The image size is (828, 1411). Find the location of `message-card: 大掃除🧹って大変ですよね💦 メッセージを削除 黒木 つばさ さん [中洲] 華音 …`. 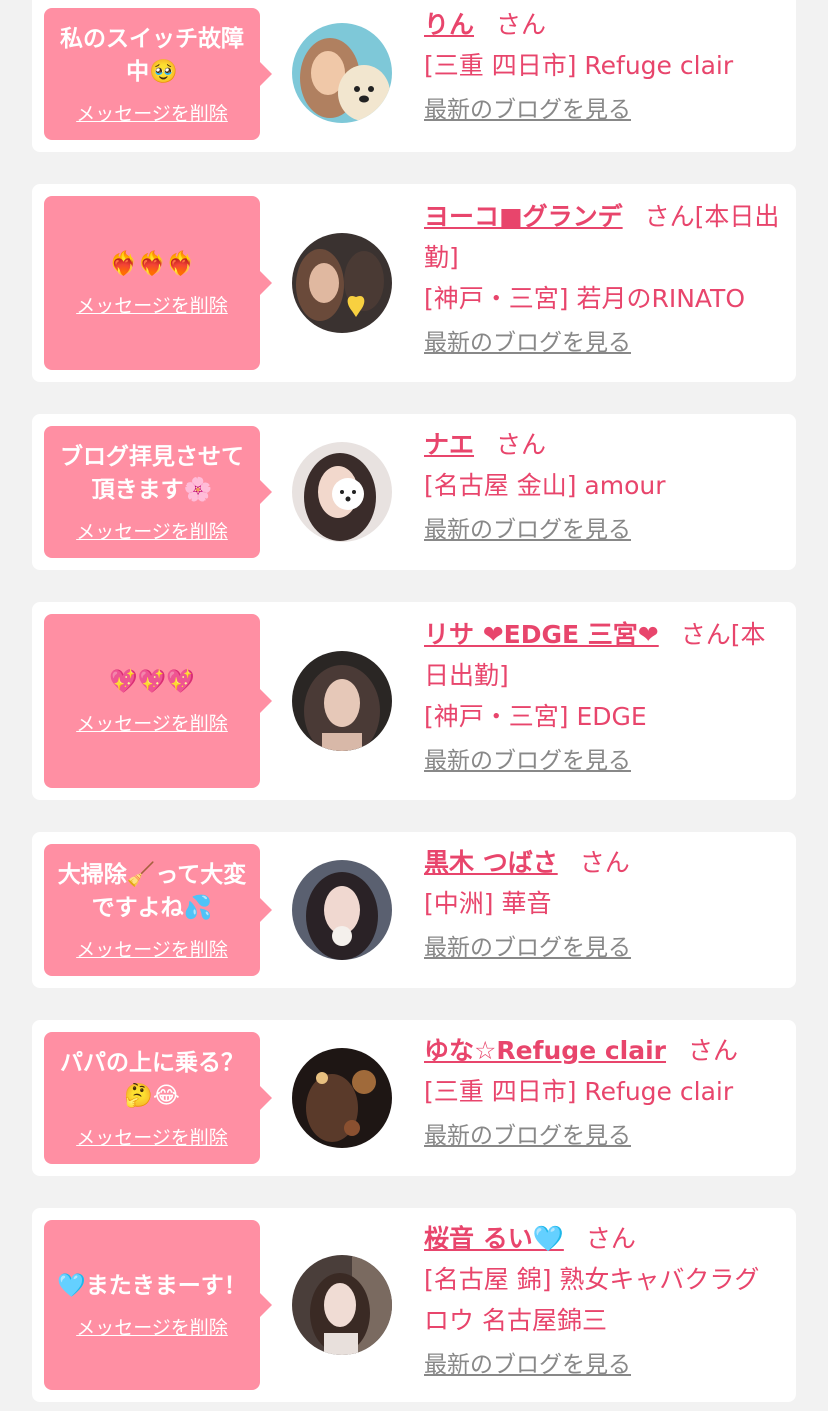

message-card: 大掃除🧹って大変ですよね💦 メッセージを削除 黒木 つばさ さん [中洲] 華音 … is located at coordinates (414, 910).